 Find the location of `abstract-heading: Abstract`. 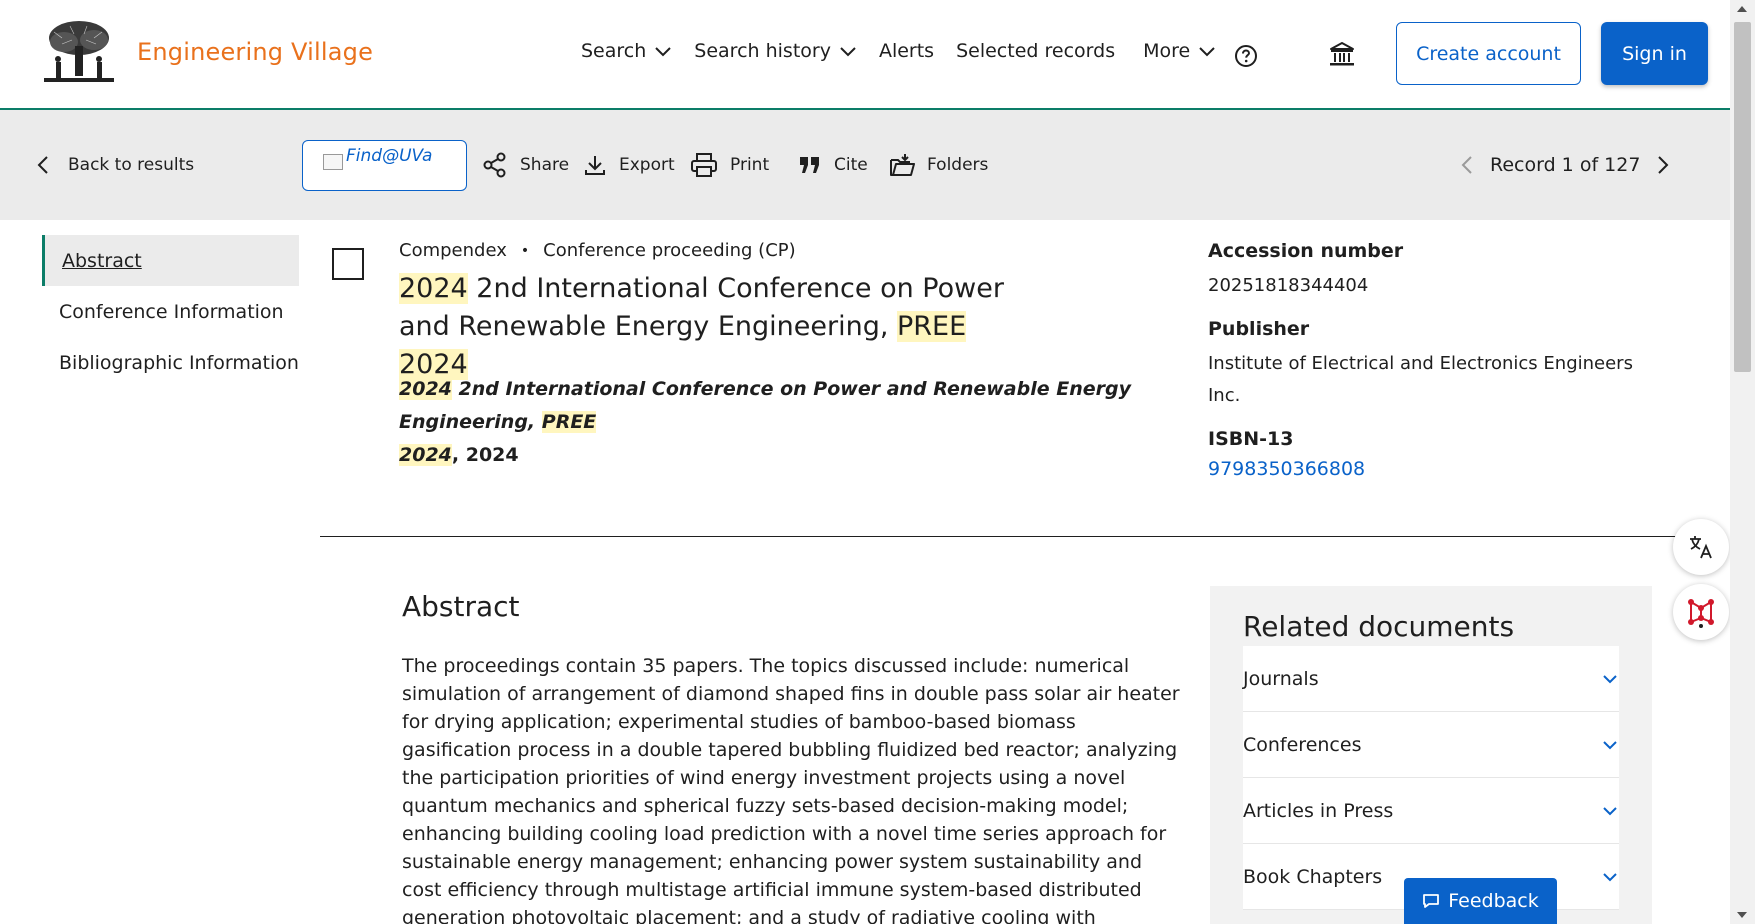

abstract-heading: Abstract is located at coordinates (461, 606).